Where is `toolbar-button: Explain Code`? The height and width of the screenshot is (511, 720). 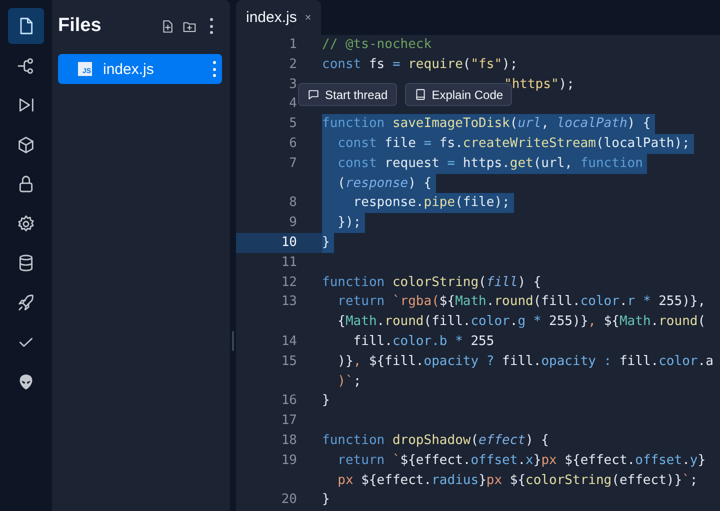 toolbar-button: Explain Code is located at coordinates (458, 94).